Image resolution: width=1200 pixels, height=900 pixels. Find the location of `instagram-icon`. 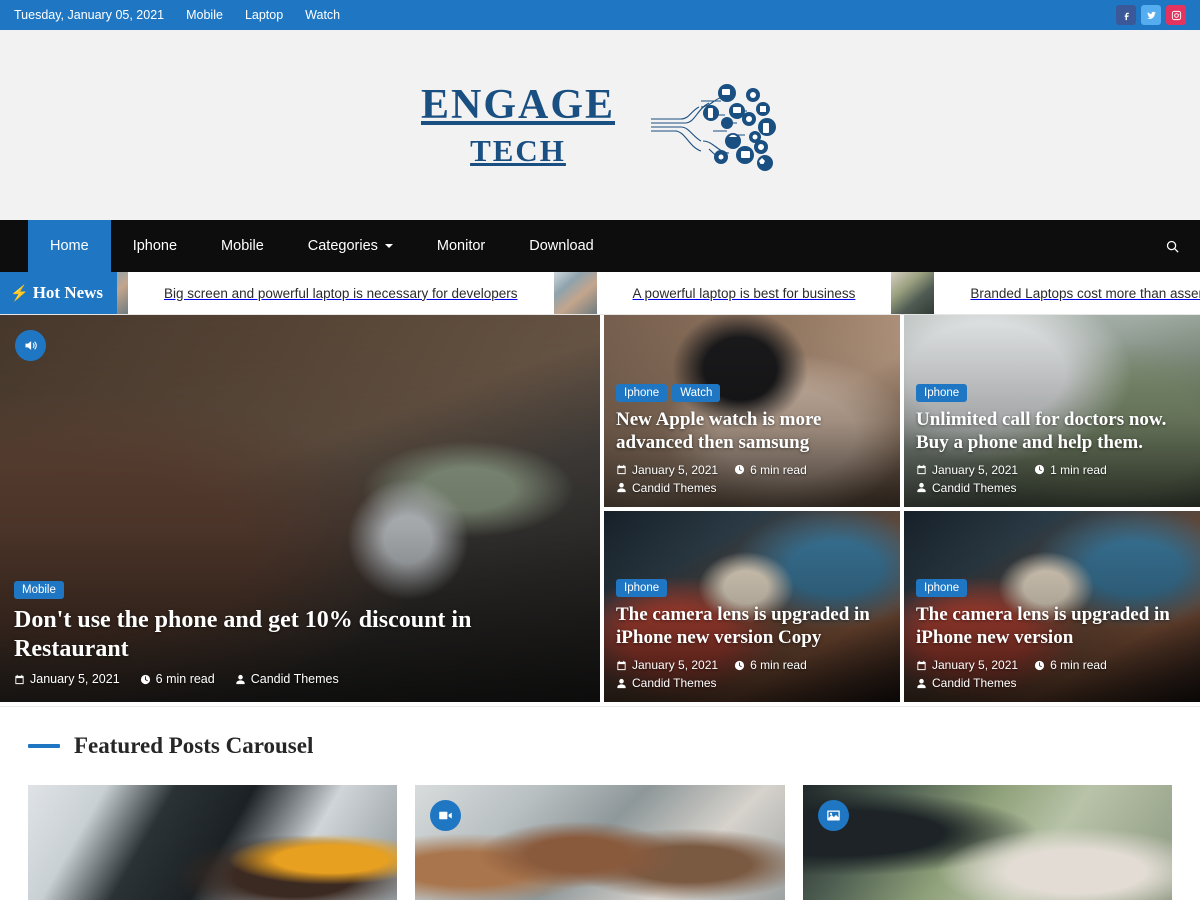

instagram-icon is located at coordinates (1176, 15).